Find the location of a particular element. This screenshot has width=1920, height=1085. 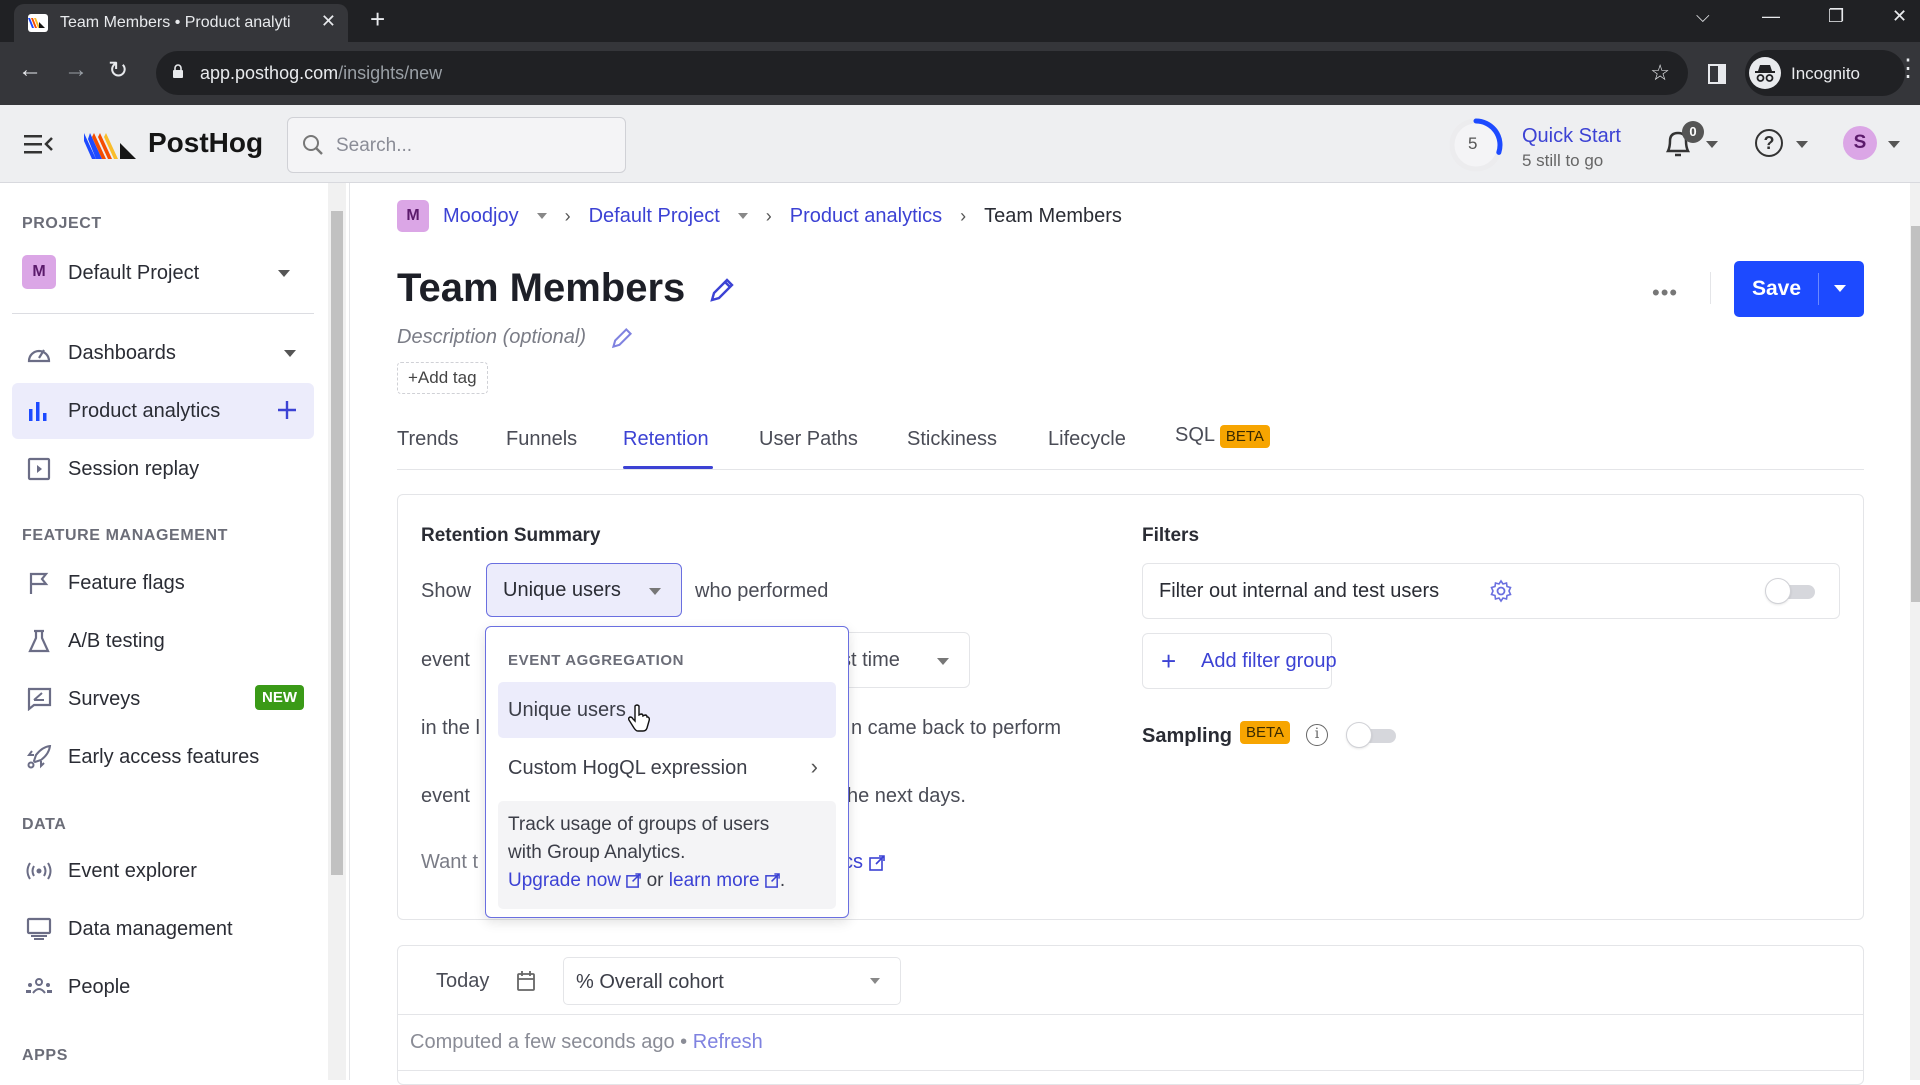

edit-description-pencil-icon is located at coordinates (622, 338).